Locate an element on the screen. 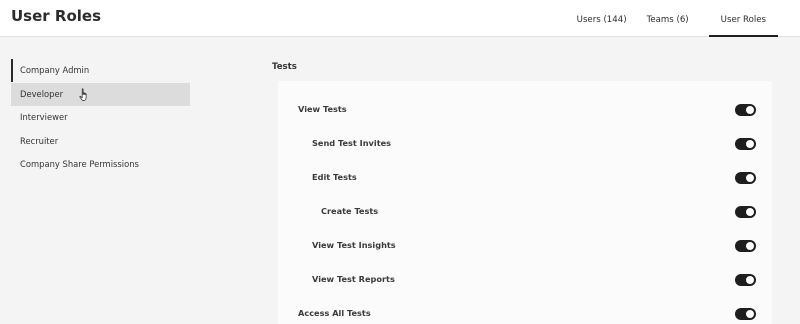 Image resolution: width=800 pixels, height=324 pixels. hand-pointer-icon is located at coordinates (83, 94).